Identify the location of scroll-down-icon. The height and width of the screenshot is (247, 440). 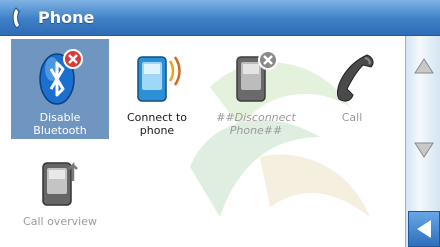
(423, 150).